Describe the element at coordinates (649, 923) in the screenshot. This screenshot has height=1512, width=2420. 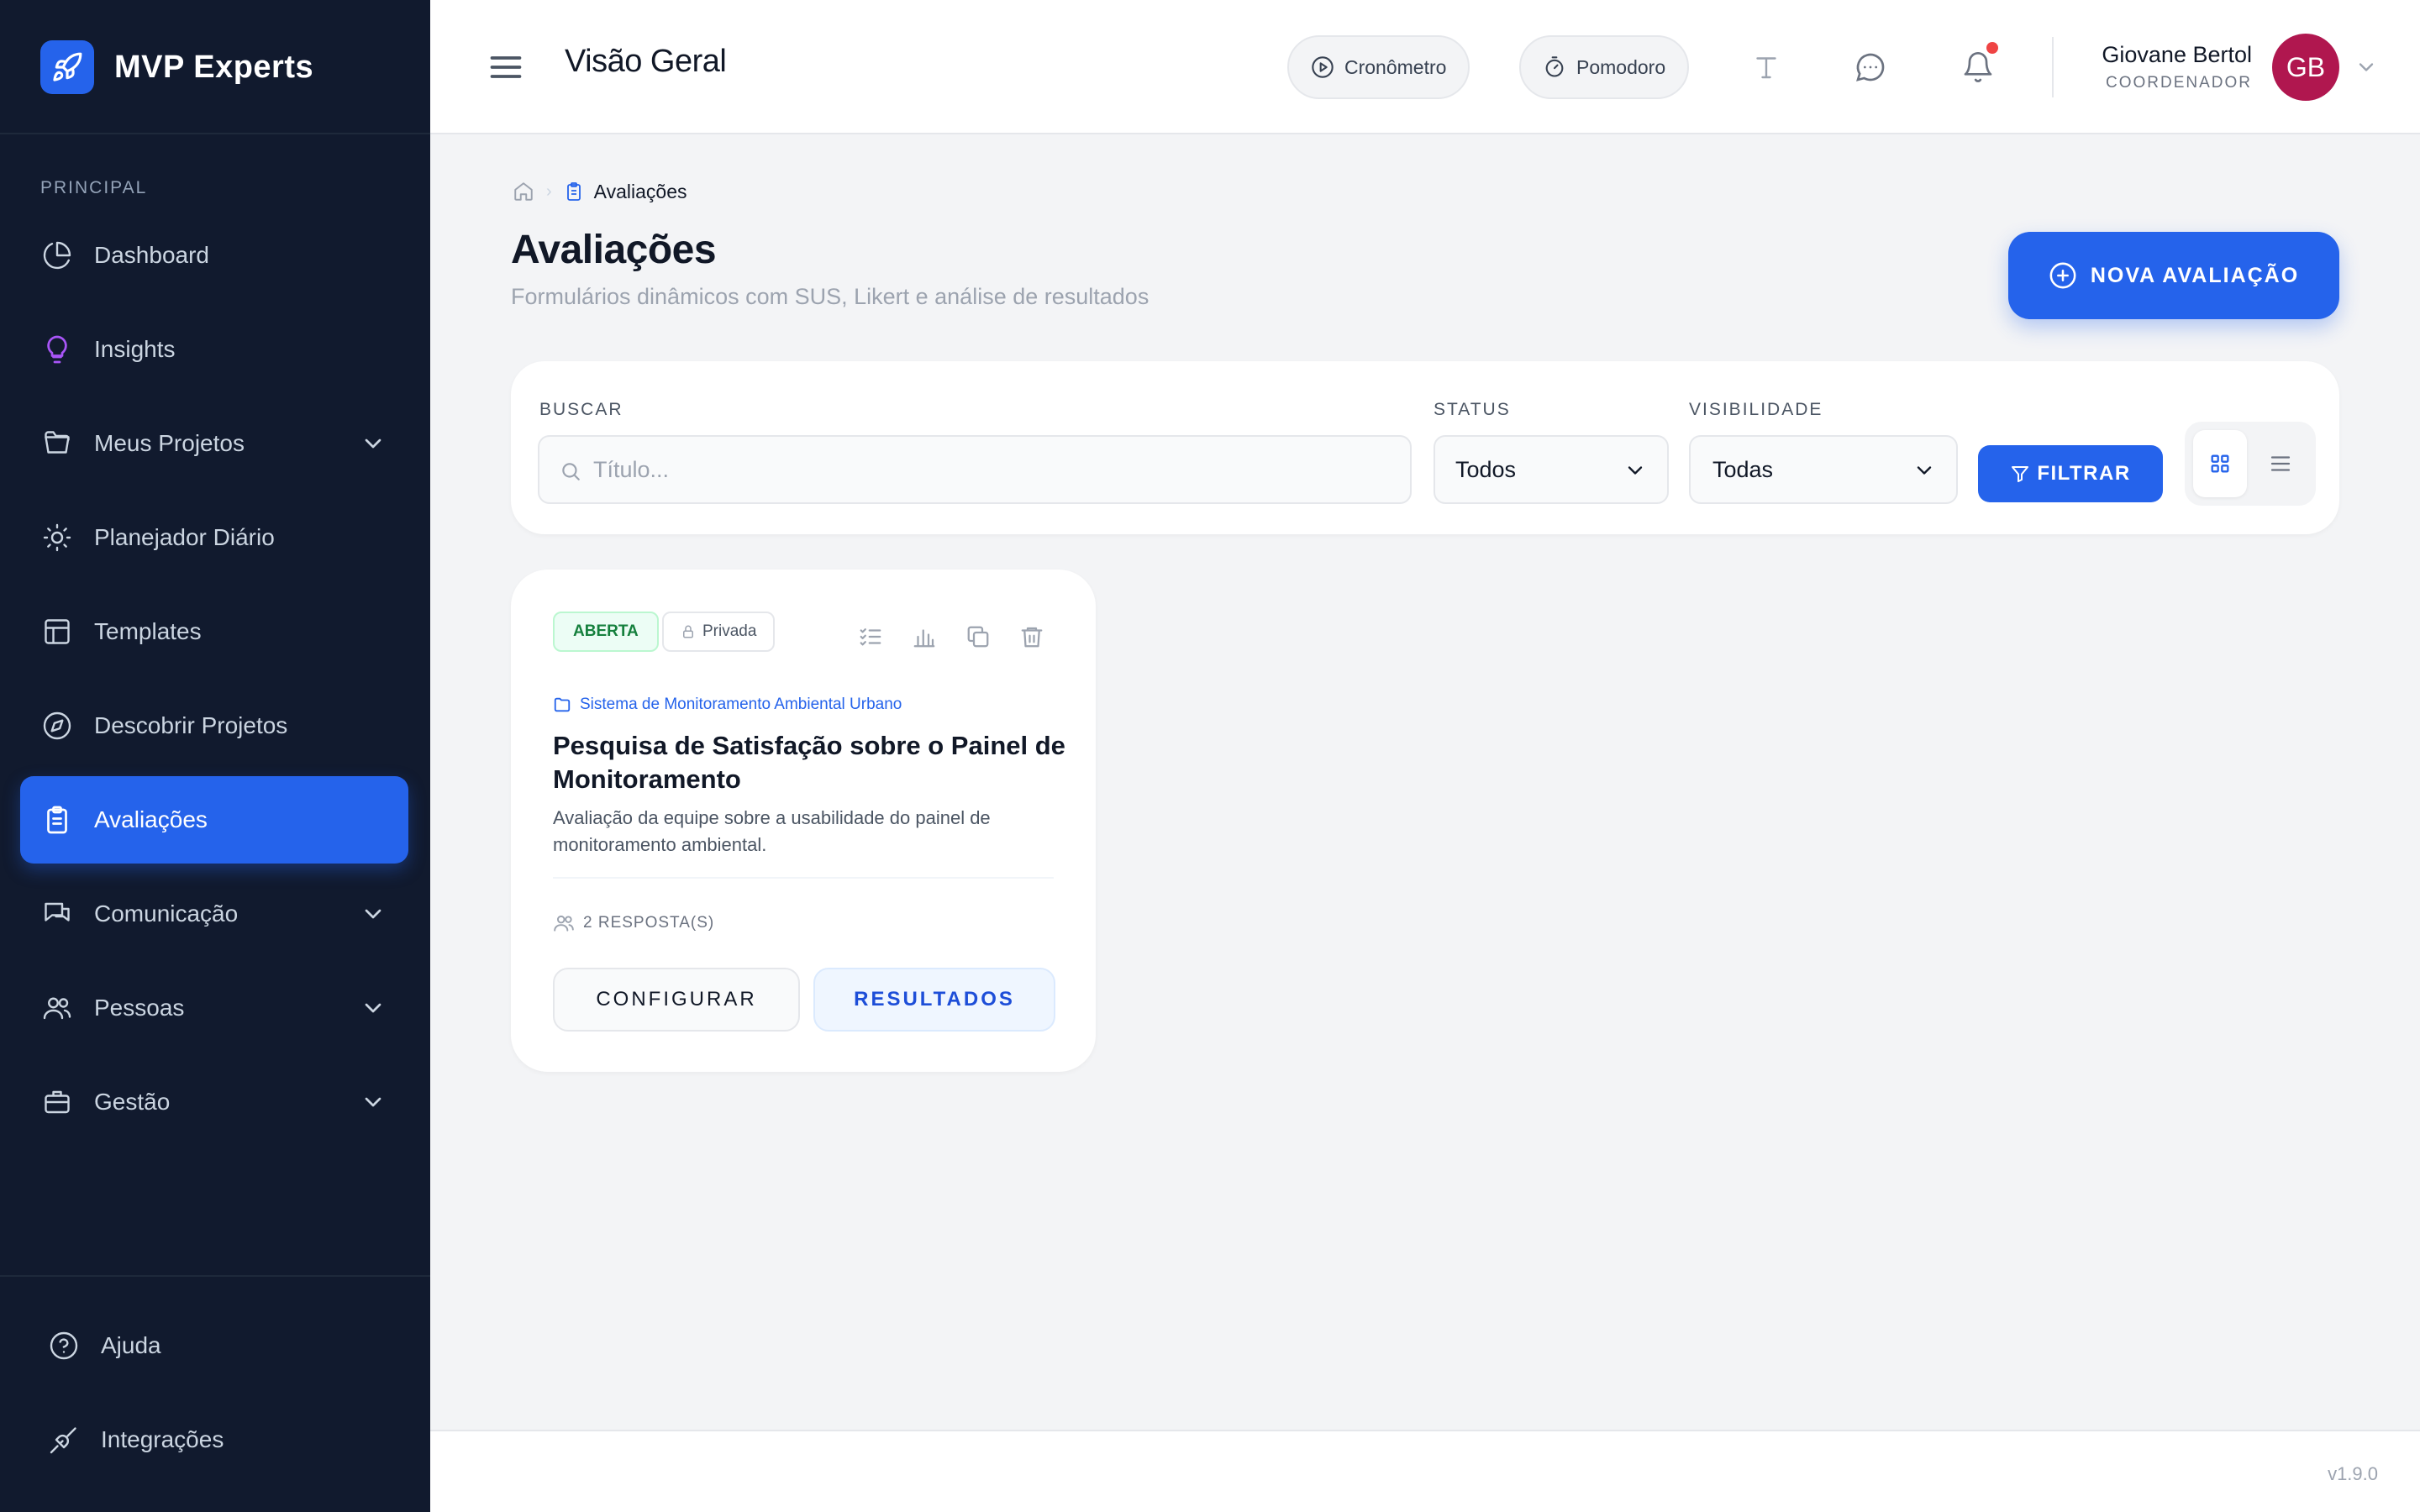
I see `responses-label: 2 RESPOSTA(S)` at that location.